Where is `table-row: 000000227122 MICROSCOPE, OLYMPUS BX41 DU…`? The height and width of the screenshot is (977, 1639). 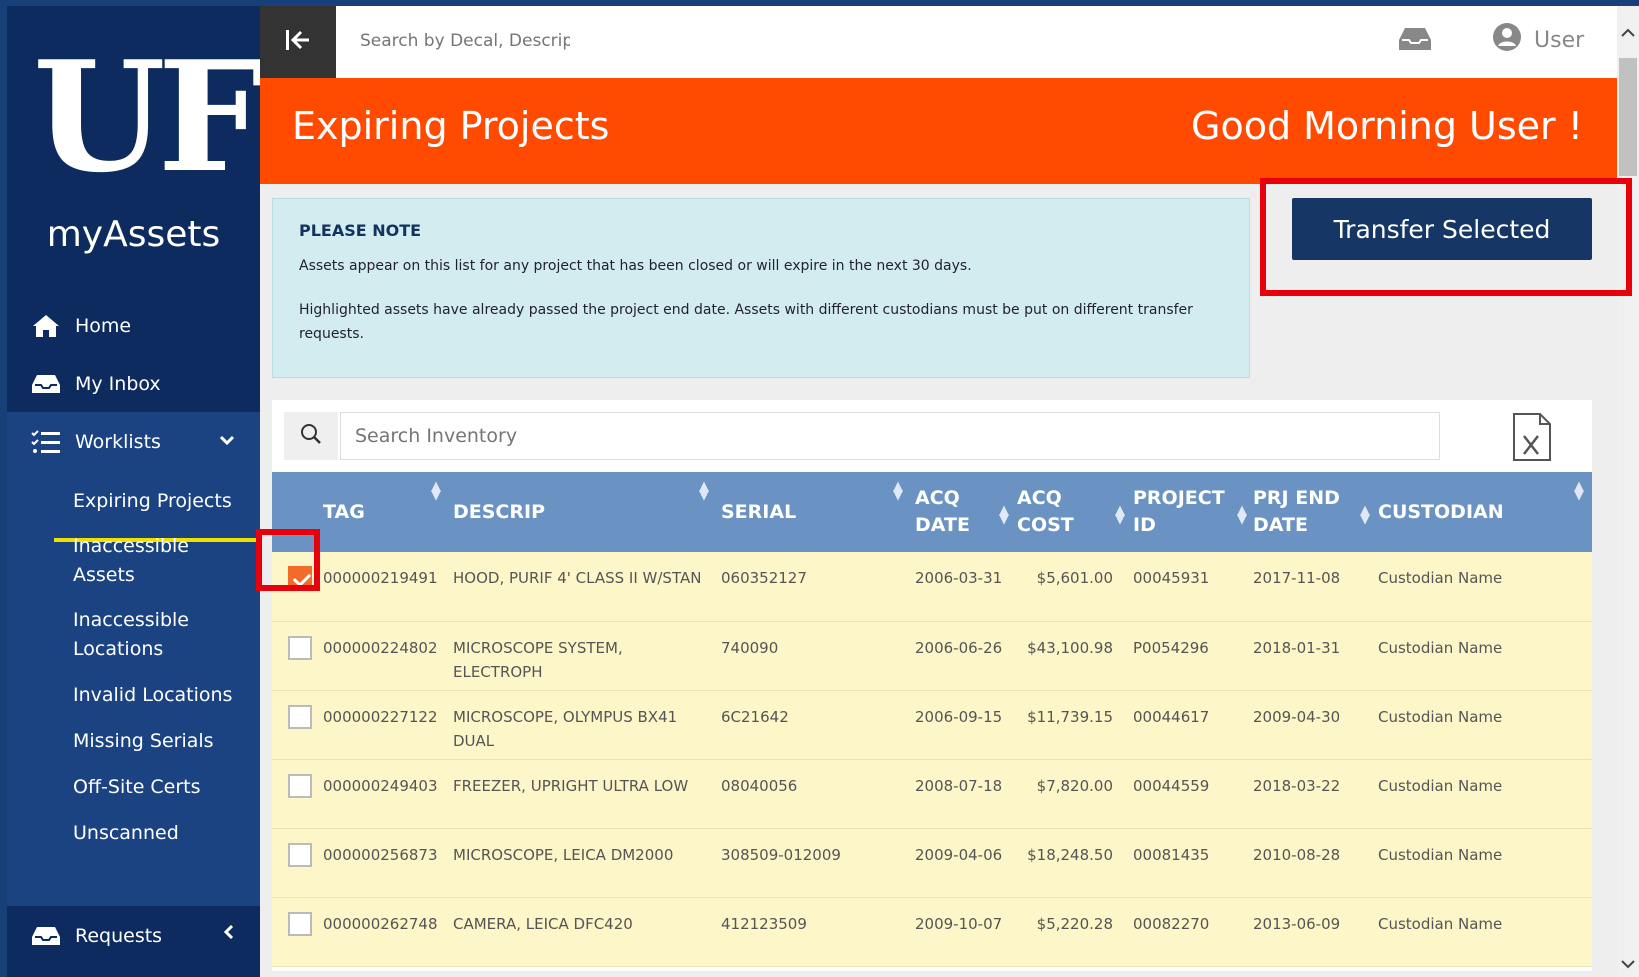 table-row: 000000227122 MICROSCOPE, OLYMPUS BX41 DU… is located at coordinates (932, 725).